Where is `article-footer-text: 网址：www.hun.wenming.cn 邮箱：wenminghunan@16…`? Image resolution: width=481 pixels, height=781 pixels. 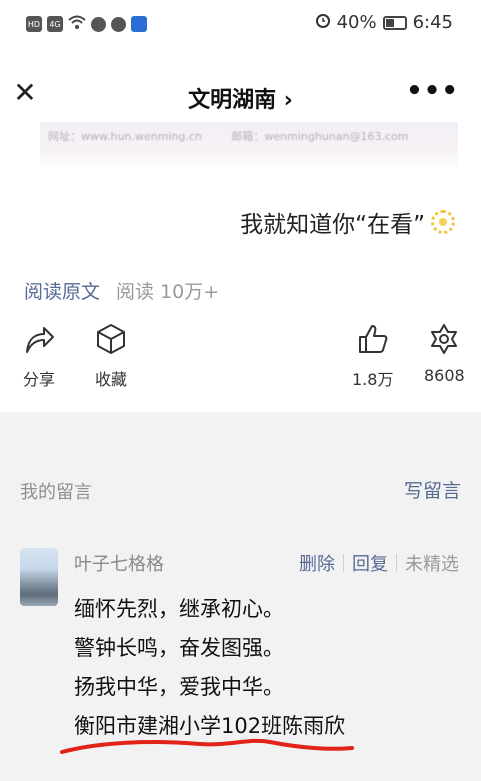 article-footer-text: 网址：www.hun.wenming.cn 邮箱：wenminghunan@16… is located at coordinates (241, 136).